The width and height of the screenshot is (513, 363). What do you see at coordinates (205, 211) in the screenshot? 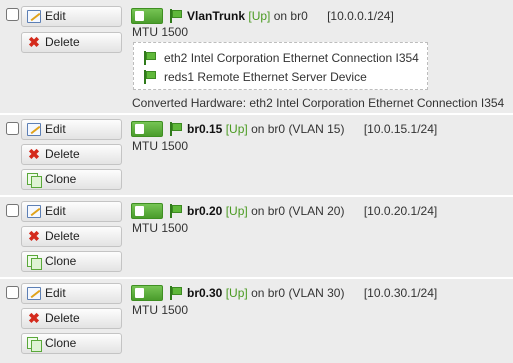
I see `interface-name: br0.20` at bounding box center [205, 211].